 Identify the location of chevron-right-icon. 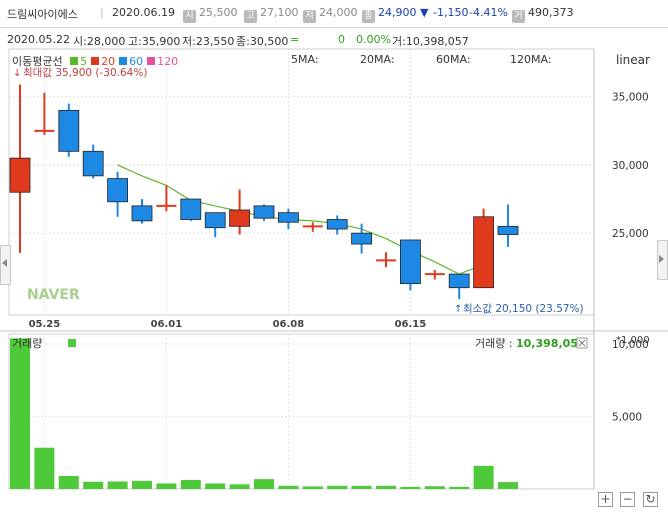
(661, 259).